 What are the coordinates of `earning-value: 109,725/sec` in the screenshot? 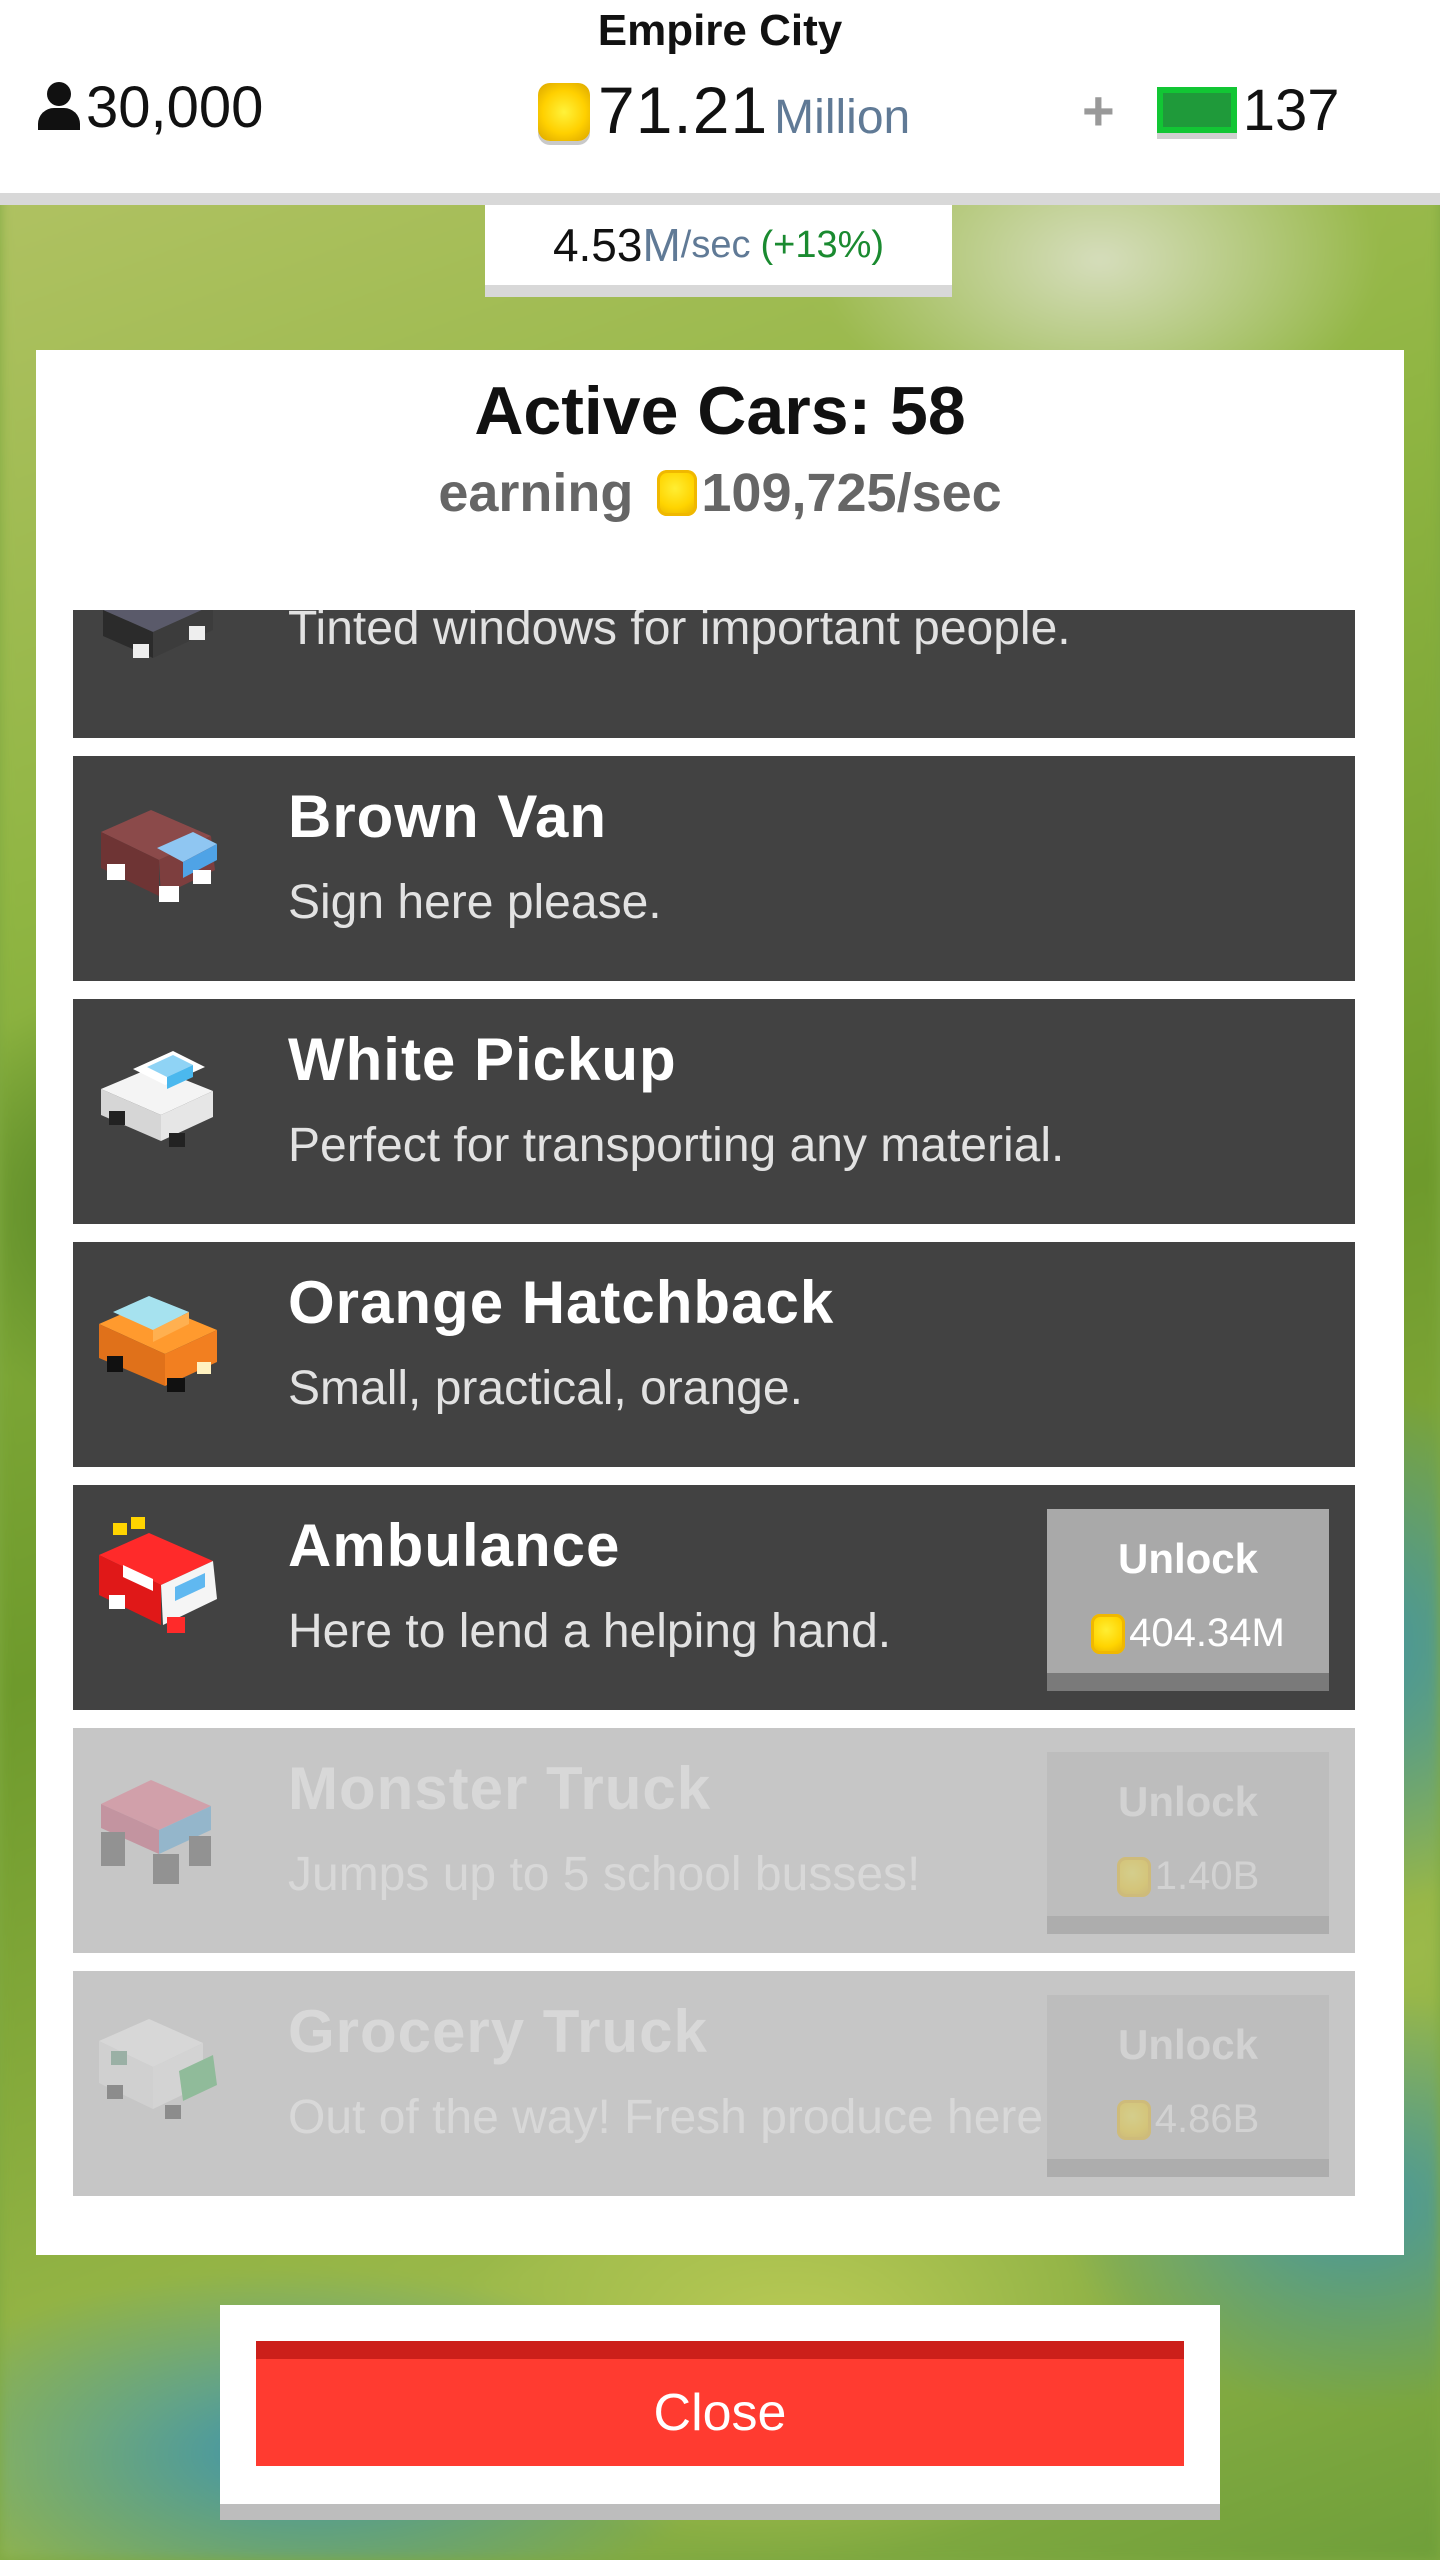 It's located at (851, 493).